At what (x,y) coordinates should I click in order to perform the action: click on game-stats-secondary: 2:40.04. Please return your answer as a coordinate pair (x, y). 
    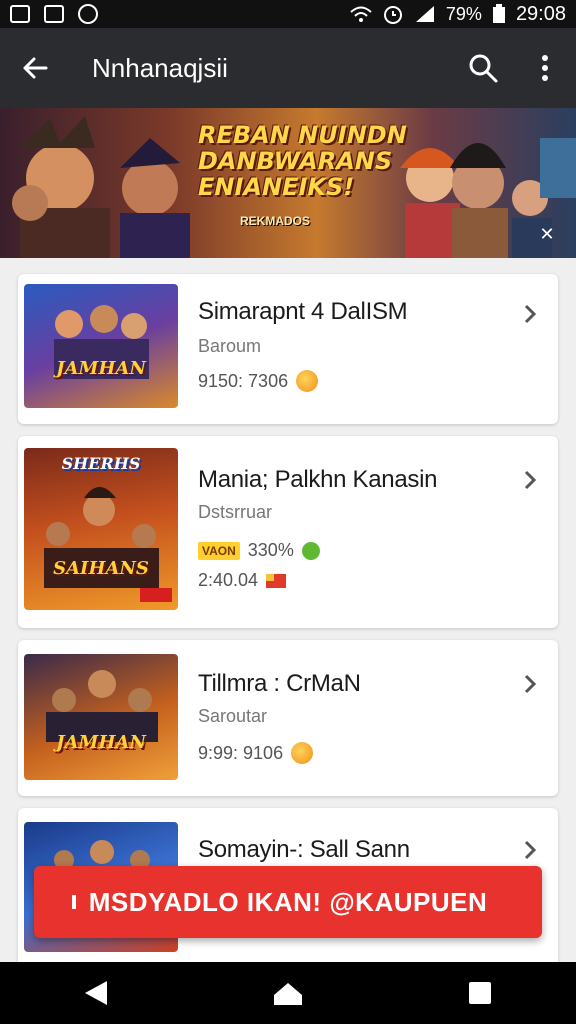
    Looking at the image, I should click on (228, 580).